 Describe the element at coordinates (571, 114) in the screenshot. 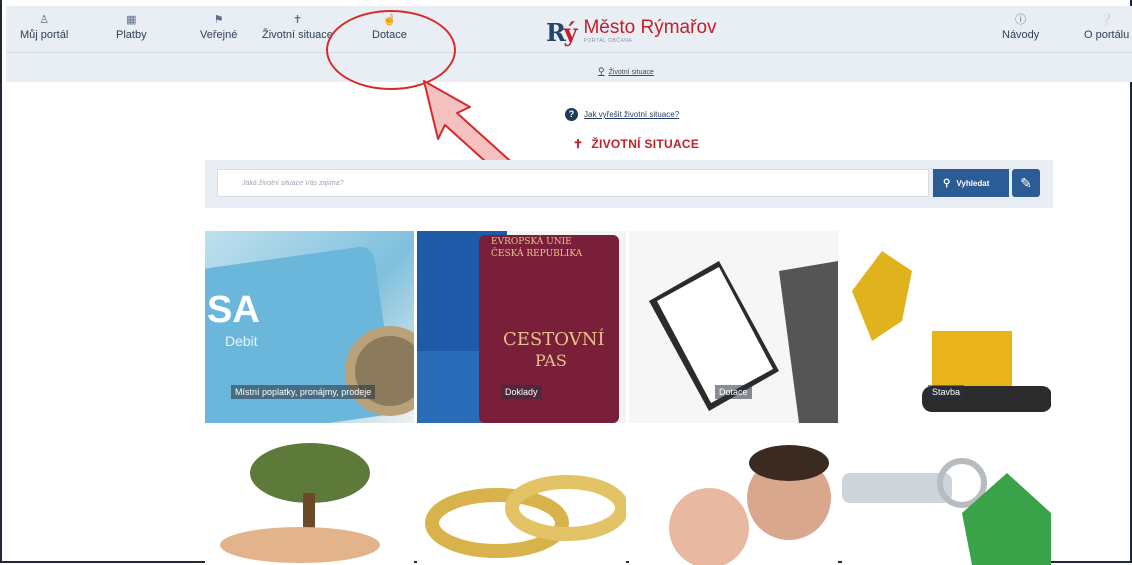

I see `question-circle-icon: ?` at that location.